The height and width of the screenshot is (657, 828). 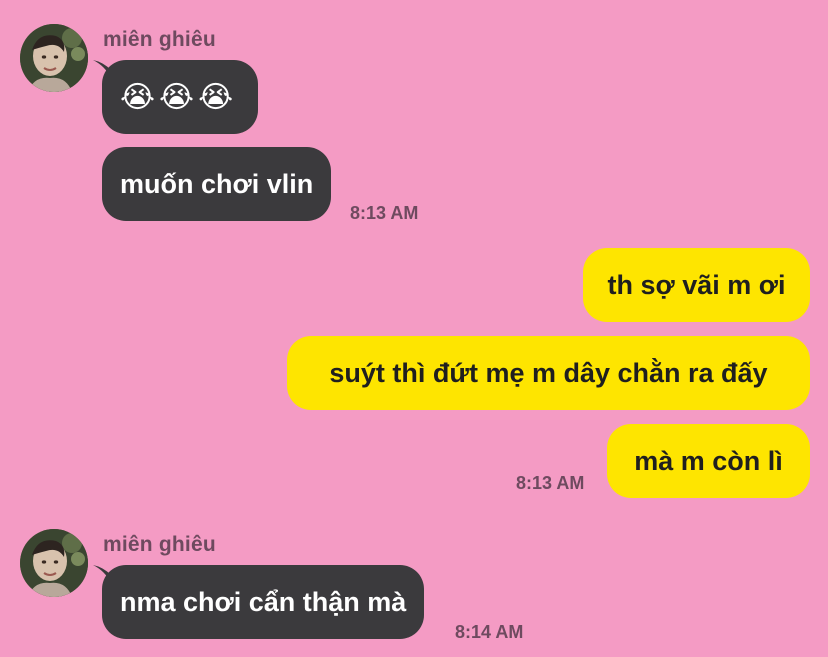 I want to click on incoming-message: 😭😭😭, so click(x=180, y=97).